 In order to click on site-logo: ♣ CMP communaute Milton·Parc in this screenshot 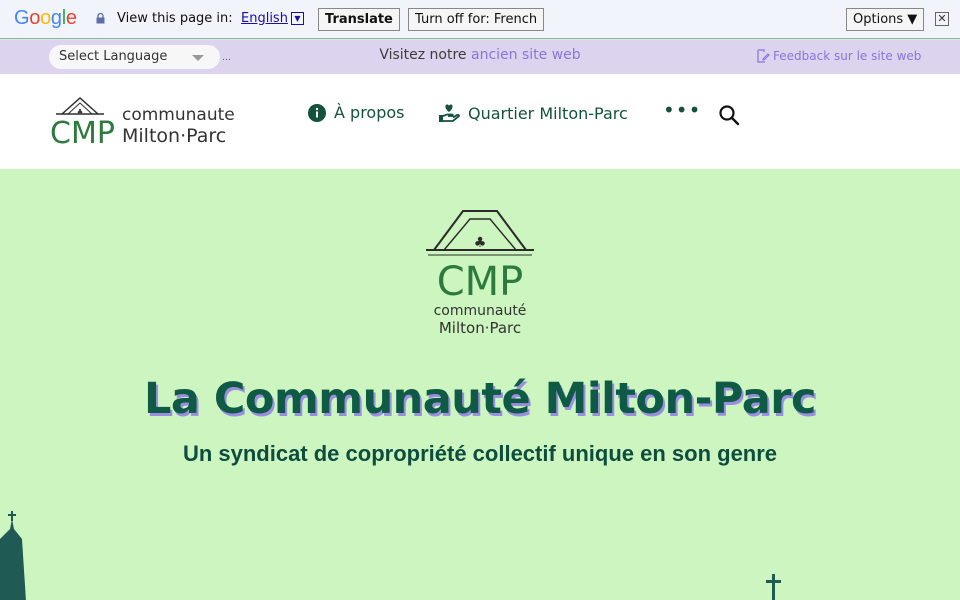, I will do `click(143, 122)`.